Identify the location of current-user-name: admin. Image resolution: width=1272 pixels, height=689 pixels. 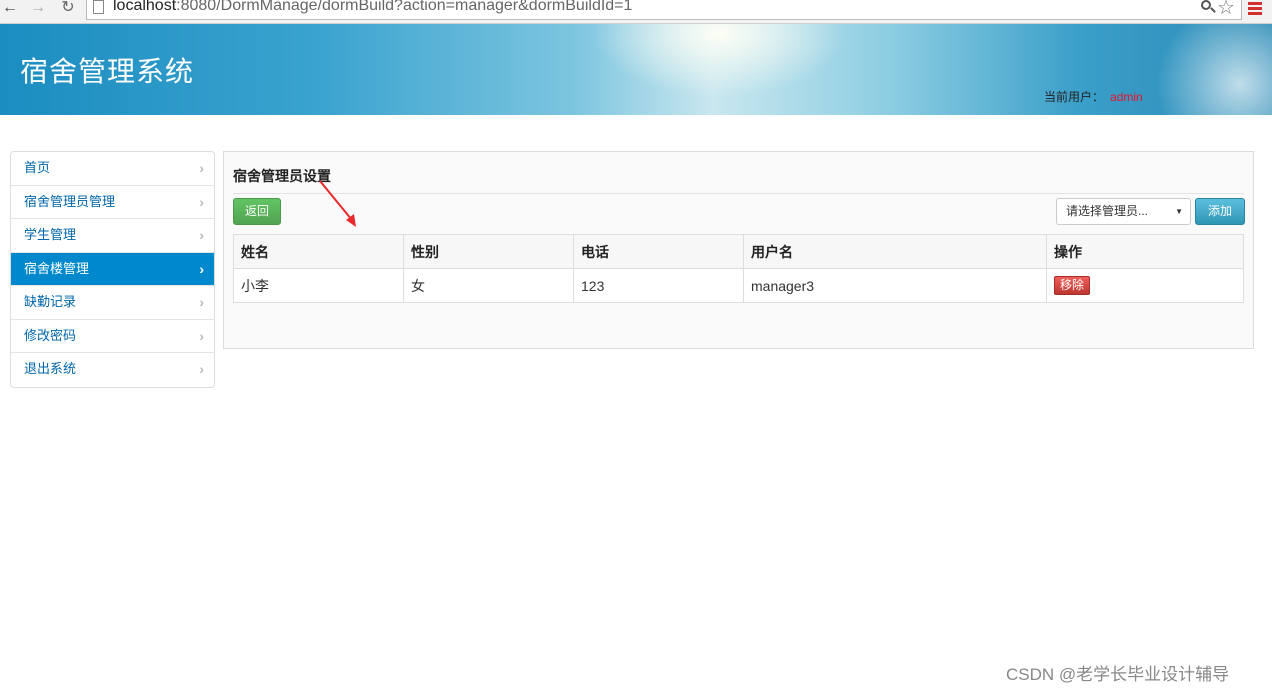
(1126, 97).